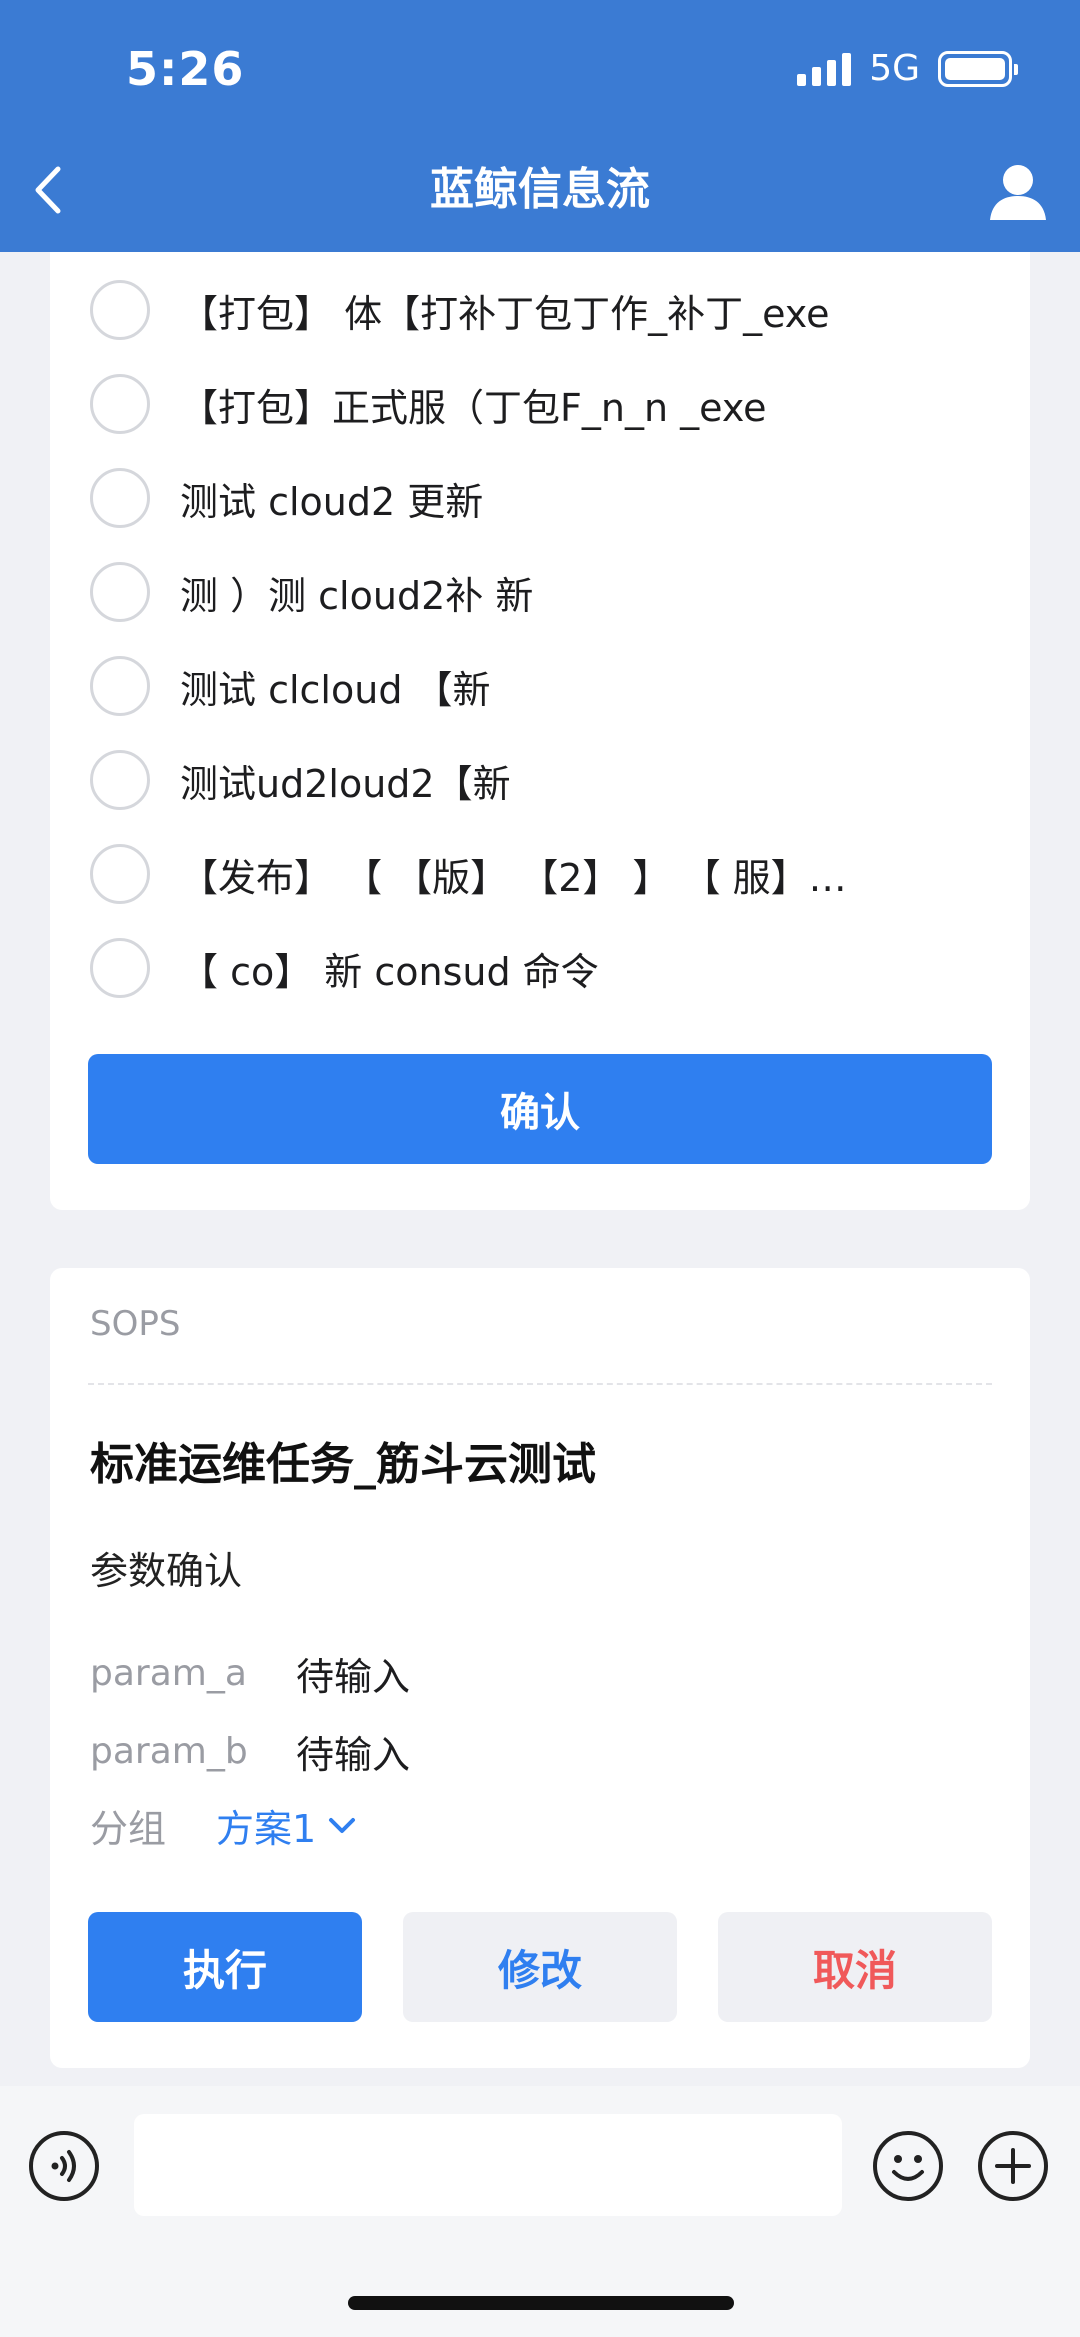 The image size is (1080, 2337). I want to click on divider, so click(540, 1384).